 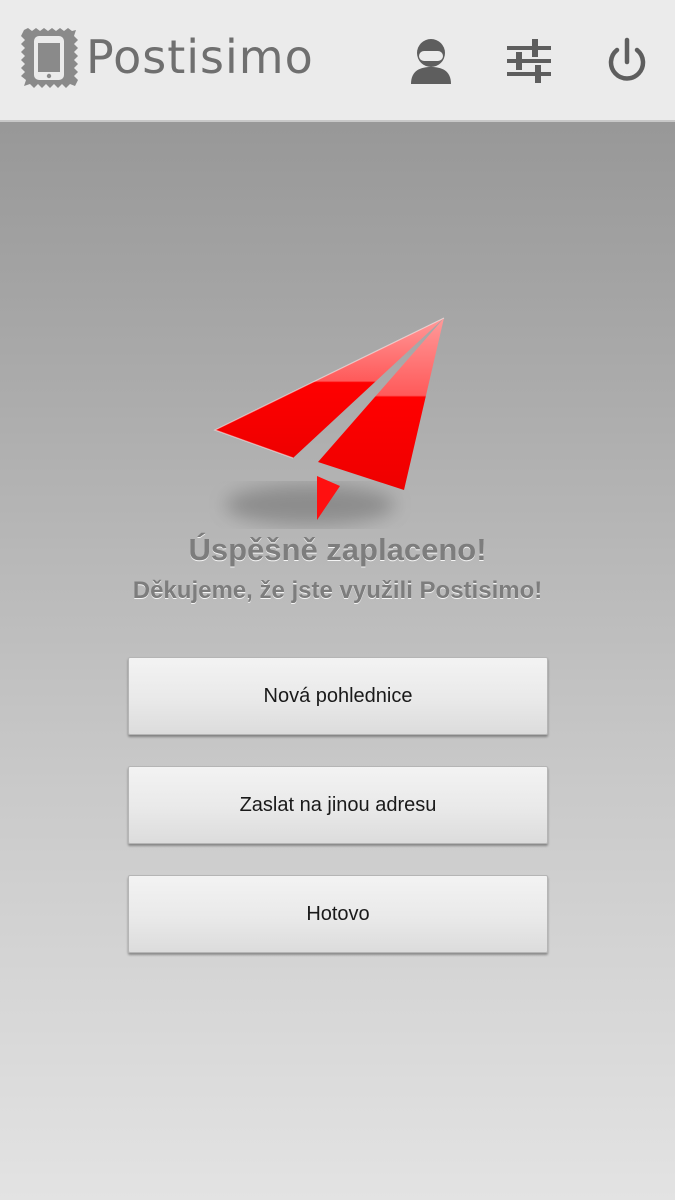 I want to click on payment-success-title: Úspěšně zaplaceno!, so click(x=337, y=549).